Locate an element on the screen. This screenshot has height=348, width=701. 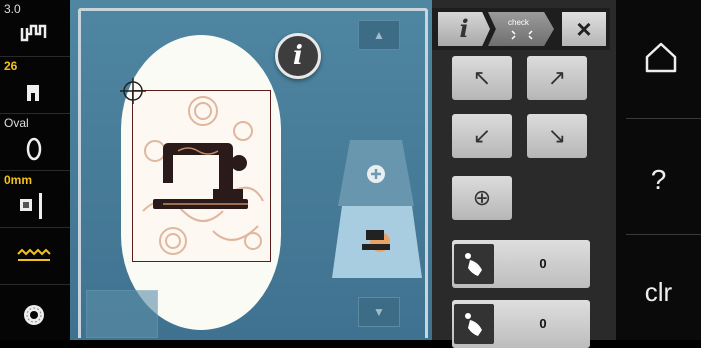
check-arrows-icon is located at coordinates (522, 35).